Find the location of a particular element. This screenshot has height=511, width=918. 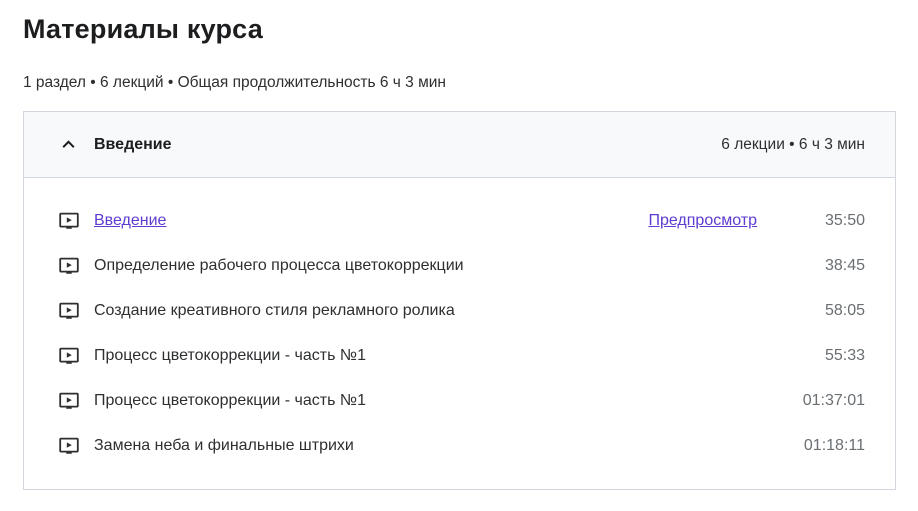

lecture-row-right: 01:37:01 is located at coordinates (831, 401).